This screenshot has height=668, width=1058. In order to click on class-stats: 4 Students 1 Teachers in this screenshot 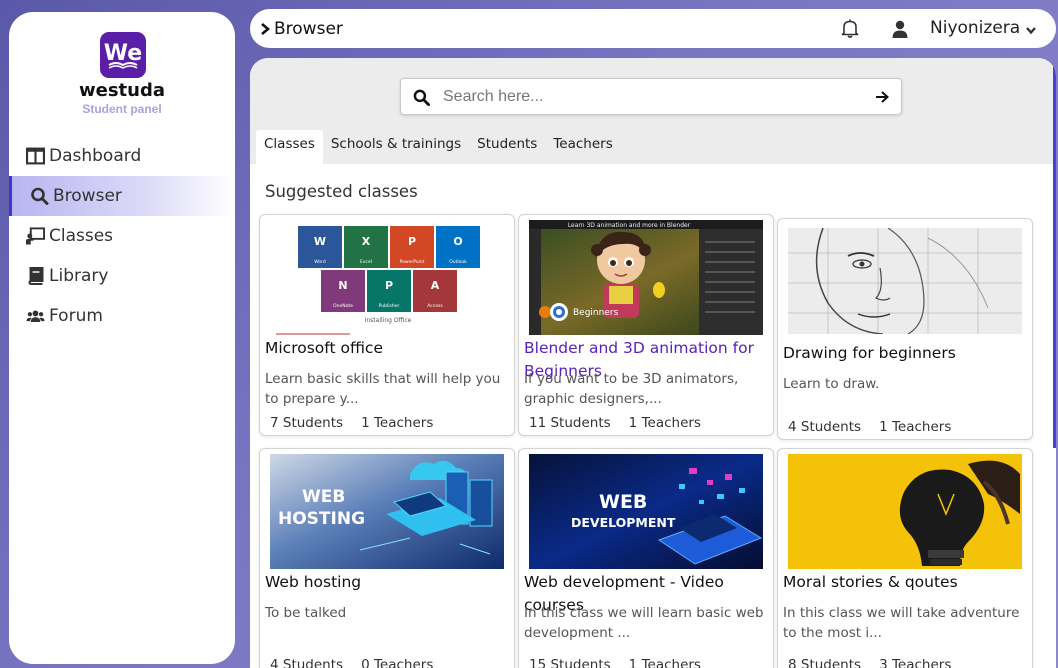, I will do `click(869, 427)`.